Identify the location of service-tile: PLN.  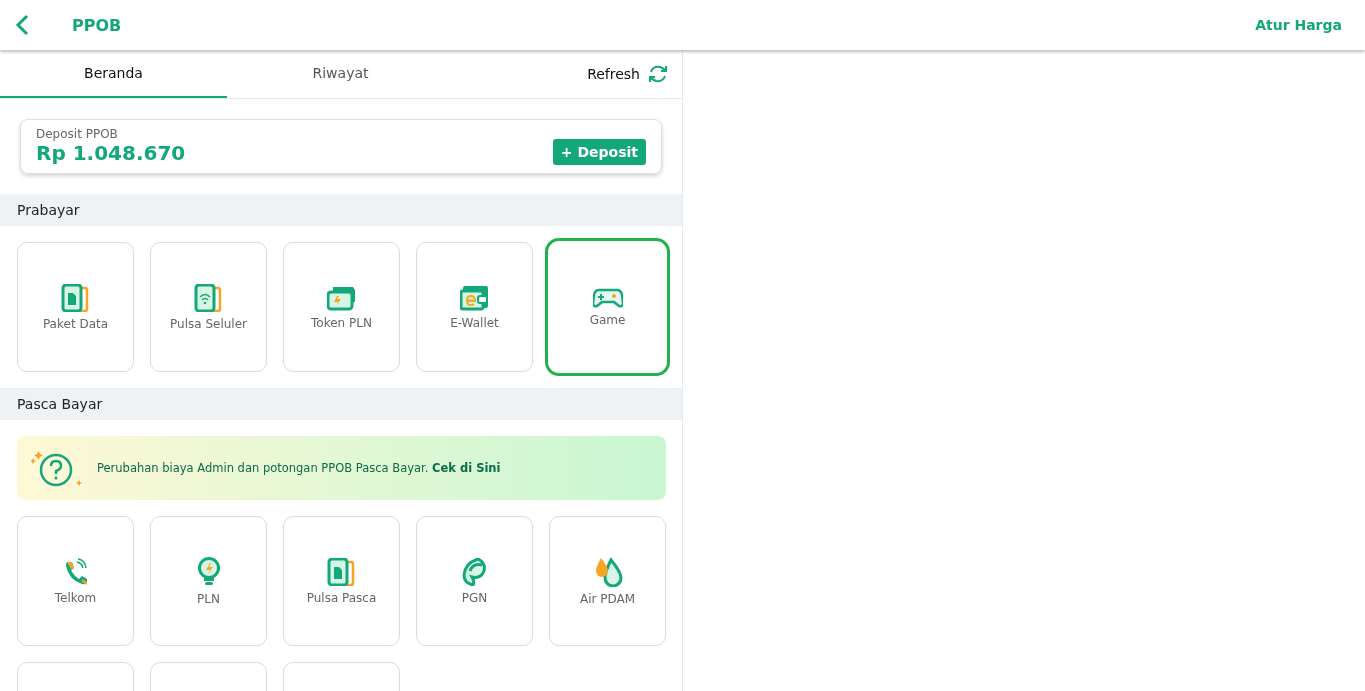
(208, 581).